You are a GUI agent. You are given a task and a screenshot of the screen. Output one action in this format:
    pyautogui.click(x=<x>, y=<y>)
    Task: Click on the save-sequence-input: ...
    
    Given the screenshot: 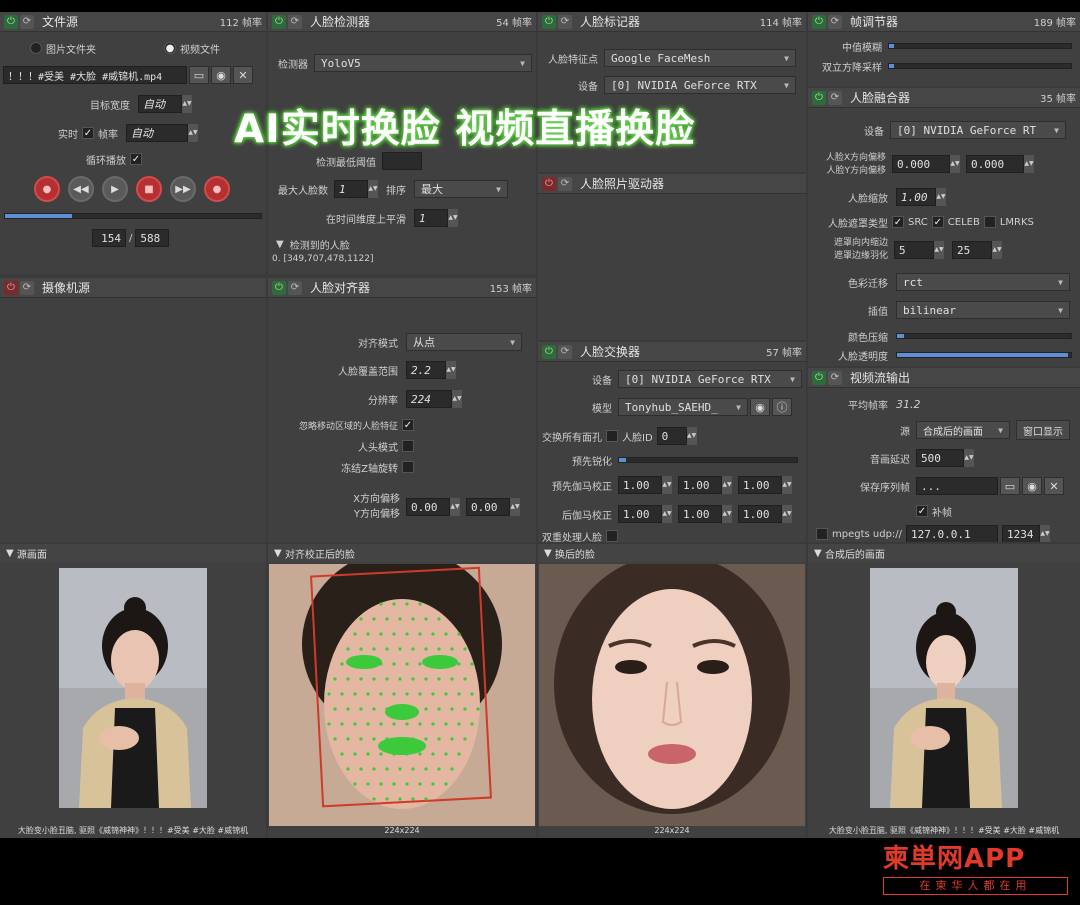 What is the action you would take?
    pyautogui.click(x=957, y=486)
    